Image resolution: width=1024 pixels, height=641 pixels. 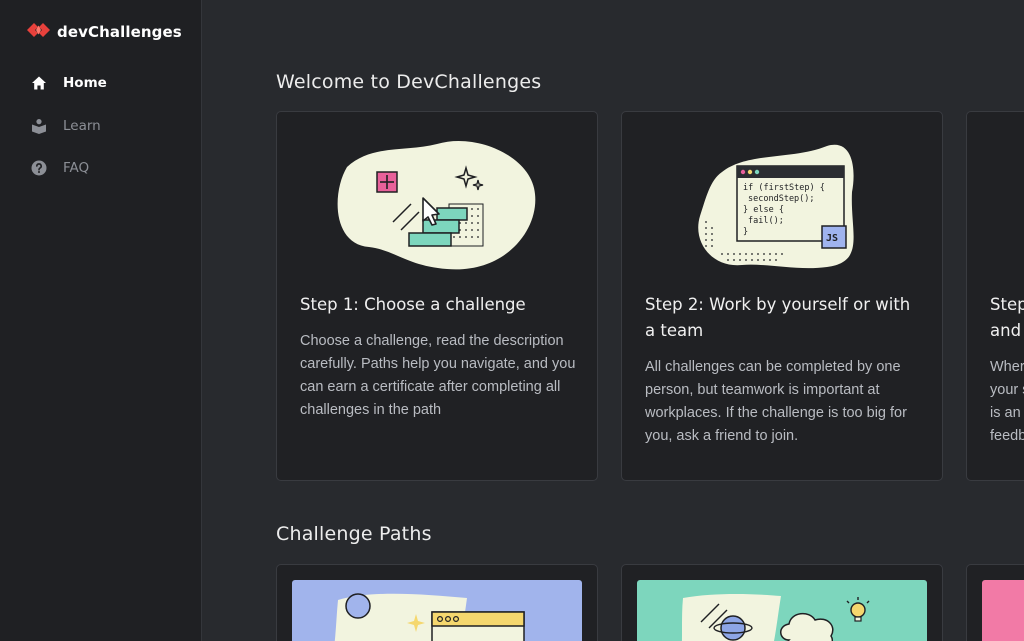 I want to click on step-description-fragment: Wher, so click(x=1007, y=367).